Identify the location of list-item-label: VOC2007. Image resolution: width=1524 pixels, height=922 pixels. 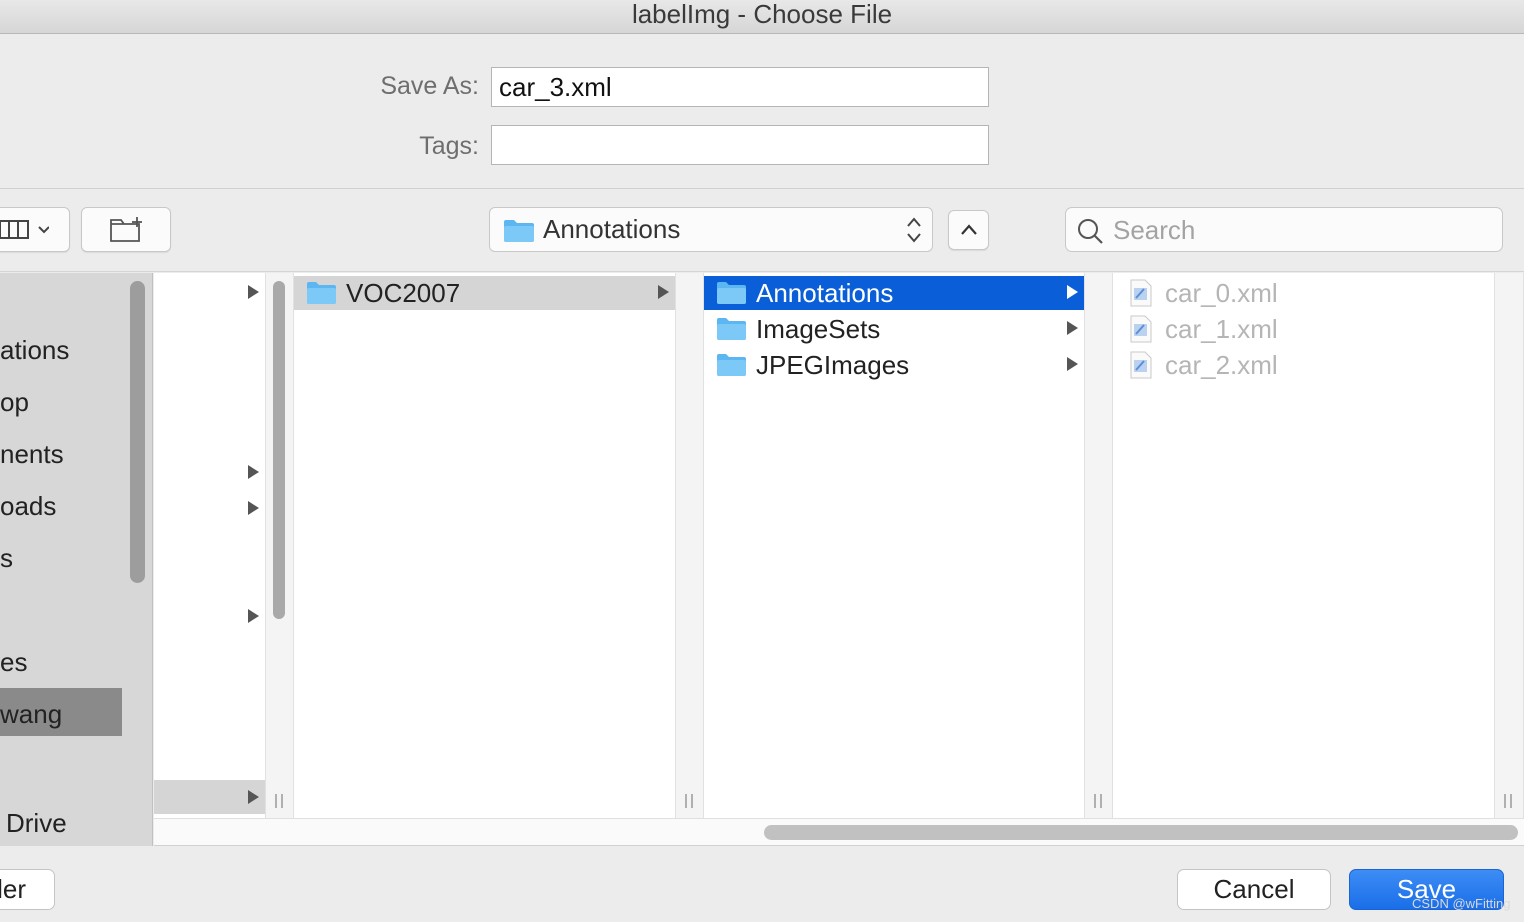
(403, 293).